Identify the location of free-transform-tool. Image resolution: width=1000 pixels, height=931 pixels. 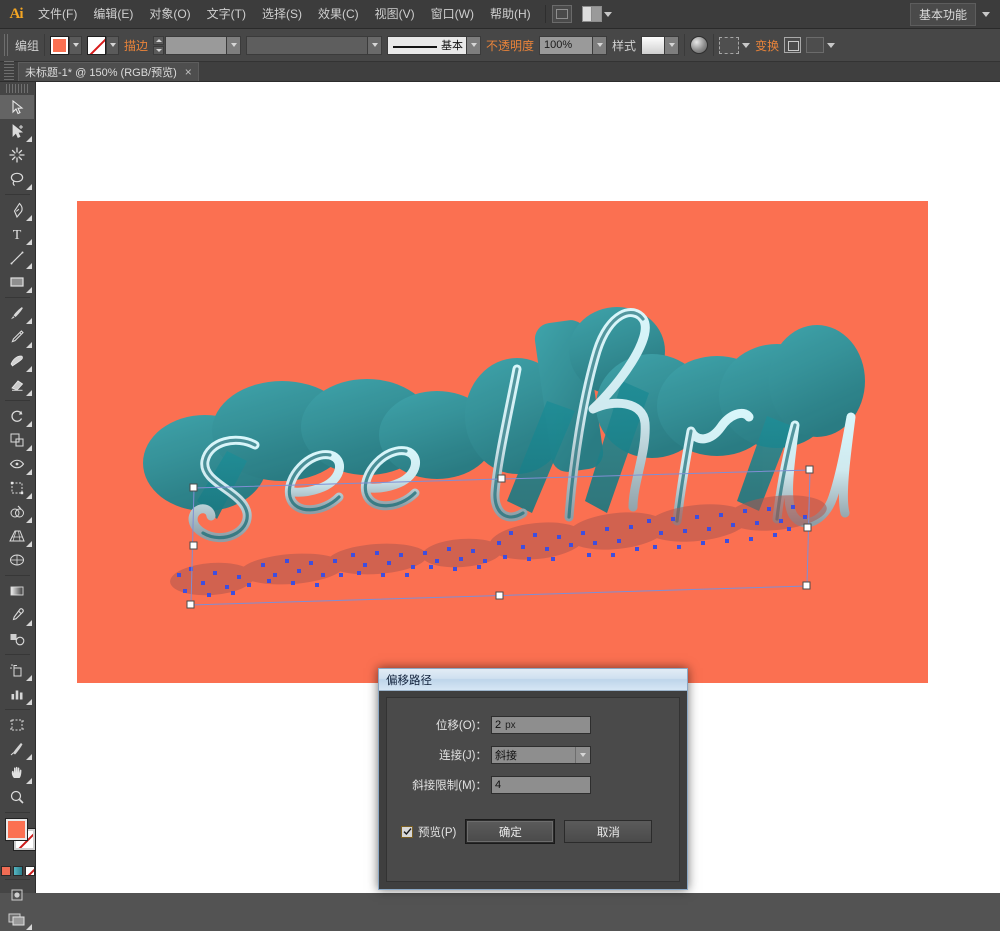
(17, 488).